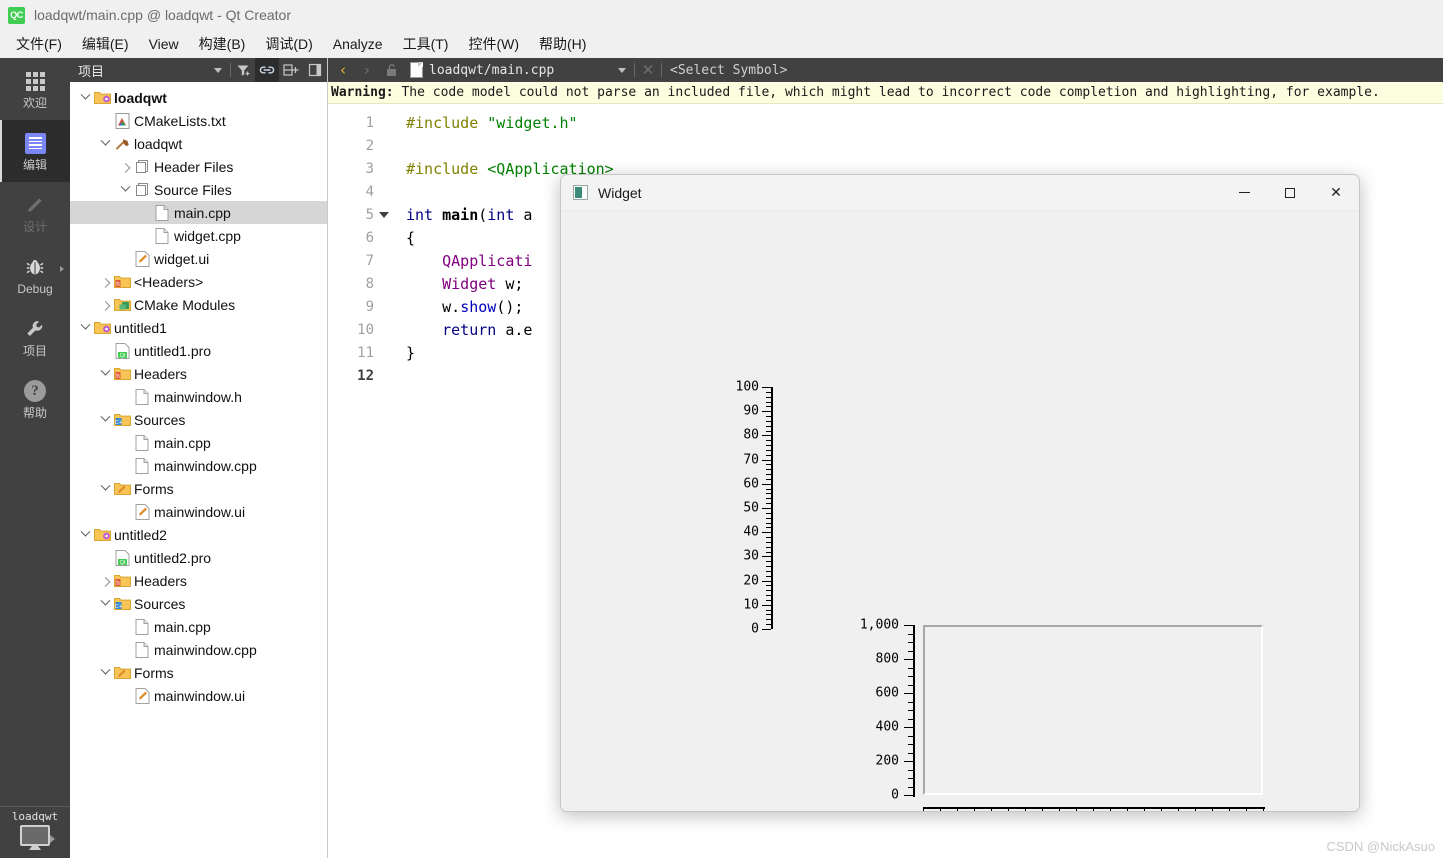 The image size is (1443, 858). I want to click on chevron-right-icon: ›, so click(367, 70).